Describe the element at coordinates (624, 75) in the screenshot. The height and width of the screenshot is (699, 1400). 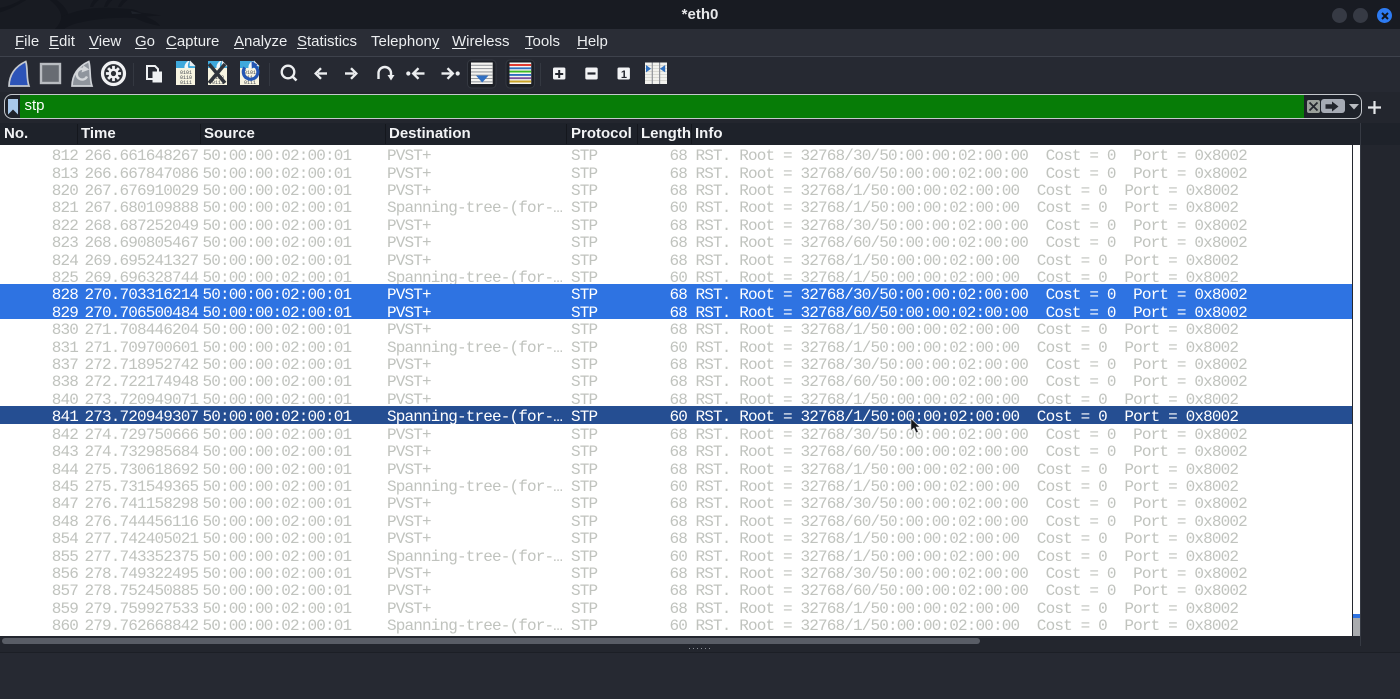
I see `svg-text: 1` at that location.